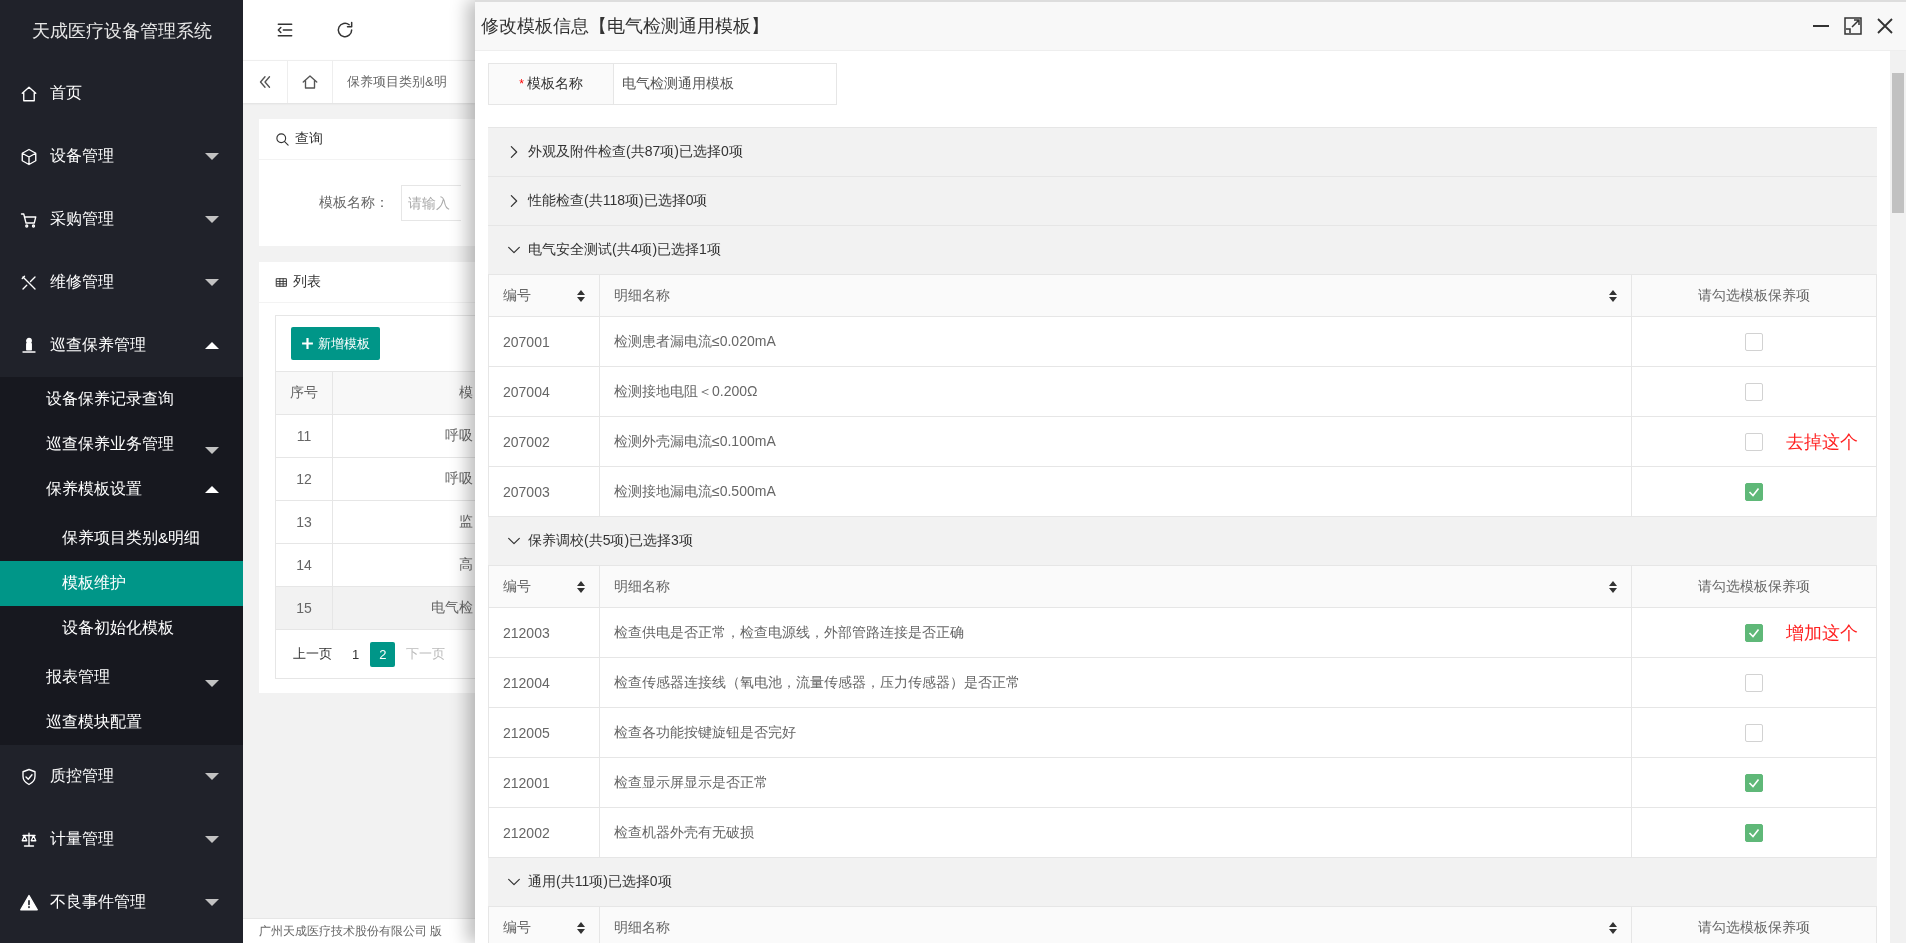 This screenshot has width=1906, height=943. What do you see at coordinates (121, 345) in the screenshot?
I see `menu-item: 巡查保养管理` at bounding box center [121, 345].